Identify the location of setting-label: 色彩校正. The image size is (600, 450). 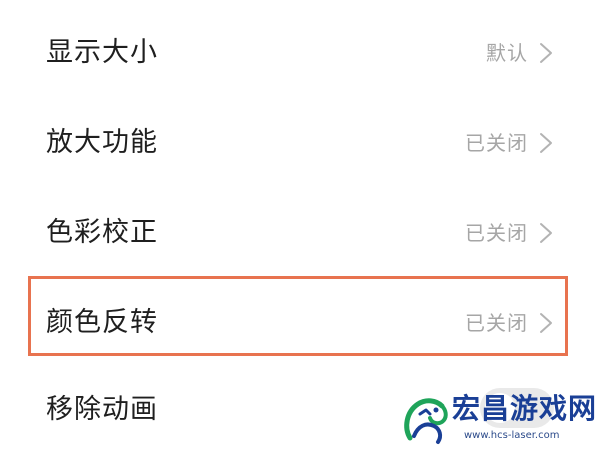
(102, 232).